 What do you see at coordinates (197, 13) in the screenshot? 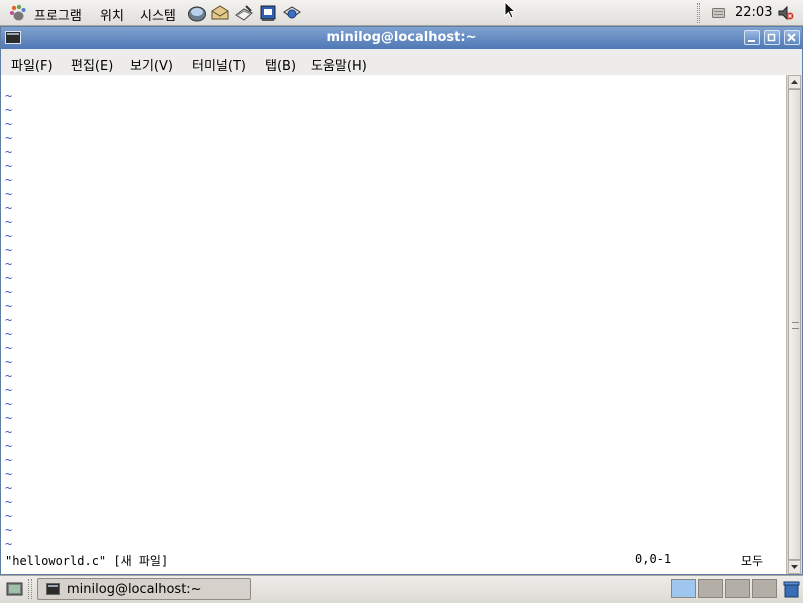
I see `web-browser-icon` at bounding box center [197, 13].